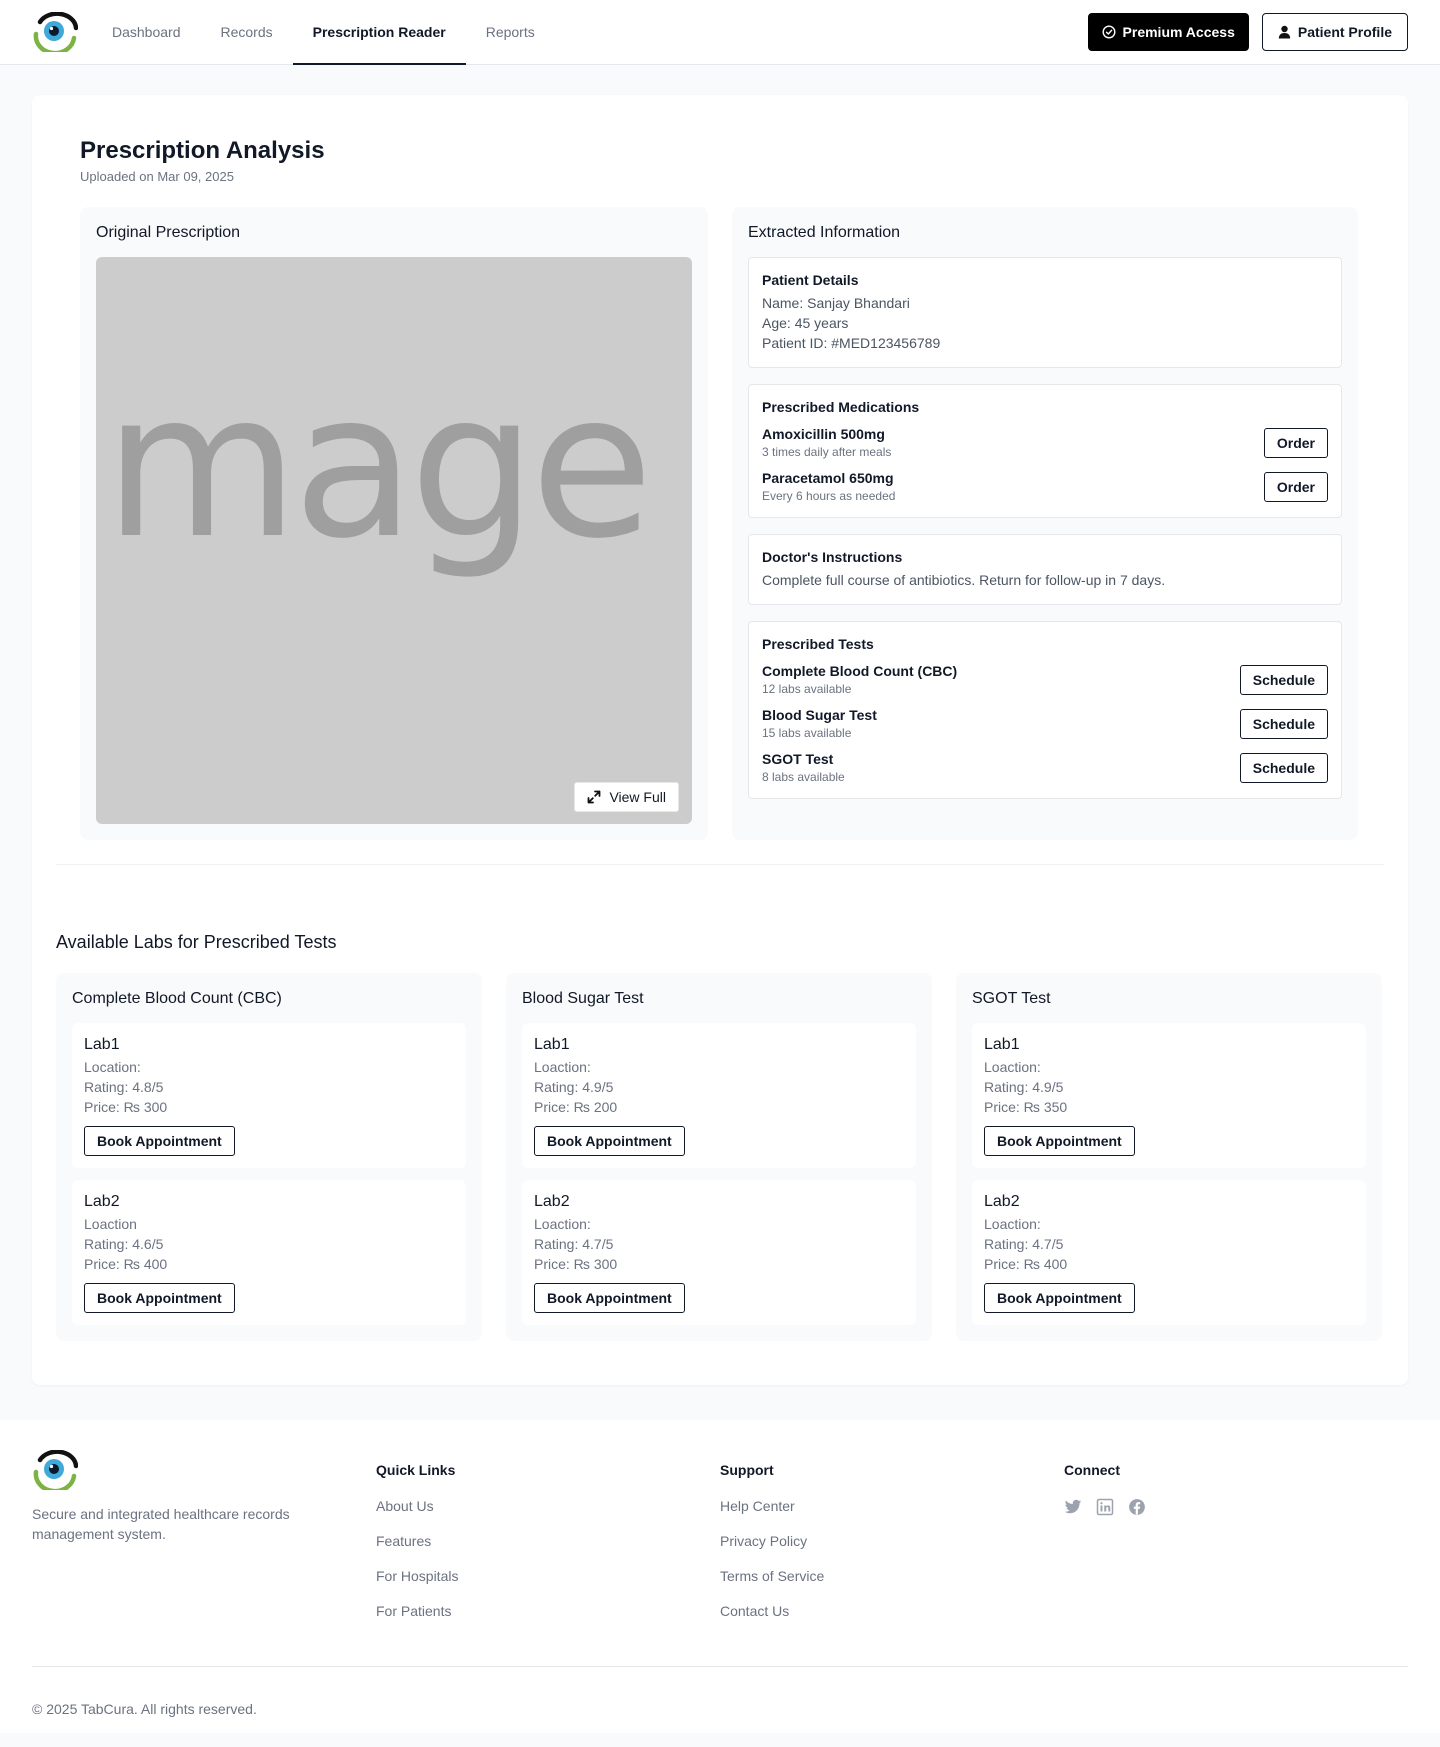 This screenshot has height=1747, width=1440. What do you see at coordinates (1026, 1107) in the screenshot?
I see `lab-price: Price: ₨ 350` at bounding box center [1026, 1107].